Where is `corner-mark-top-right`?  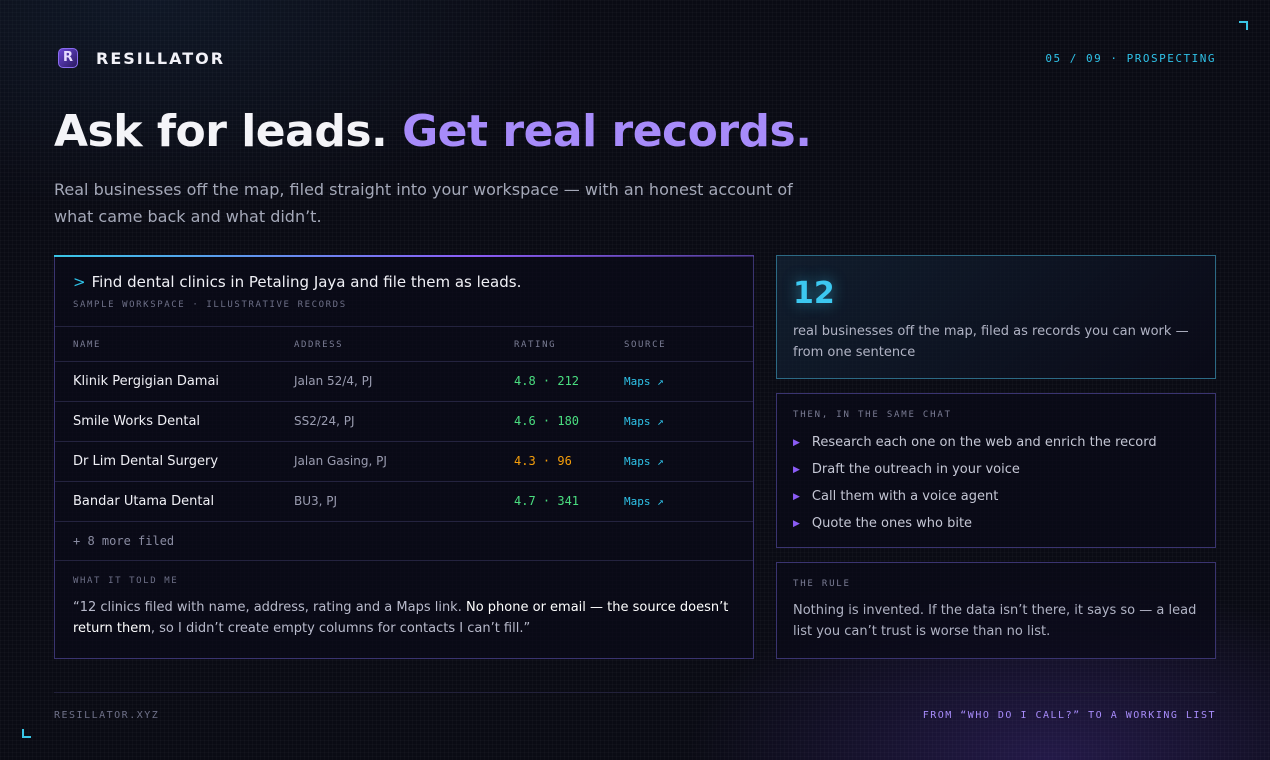 corner-mark-top-right is located at coordinates (1243, 25).